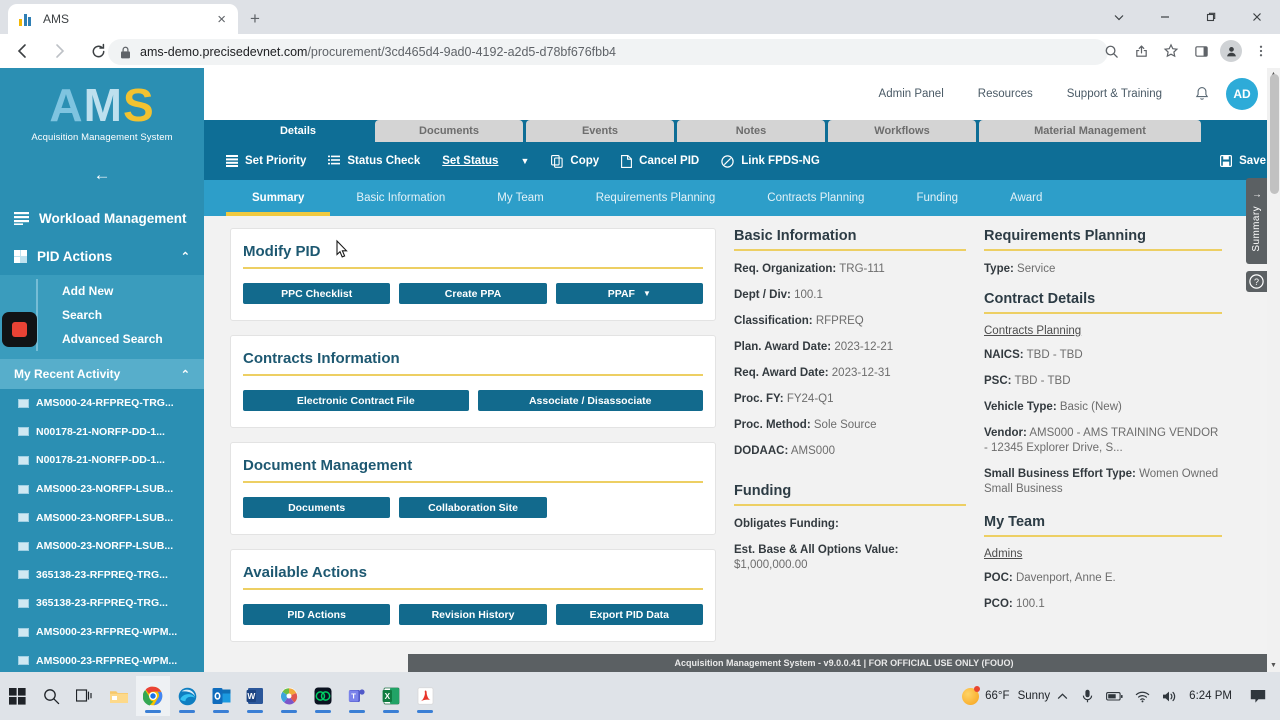 The height and width of the screenshot is (720, 1280). I want to click on subnav-contracts-planning: Contracts Planning, so click(815, 198).